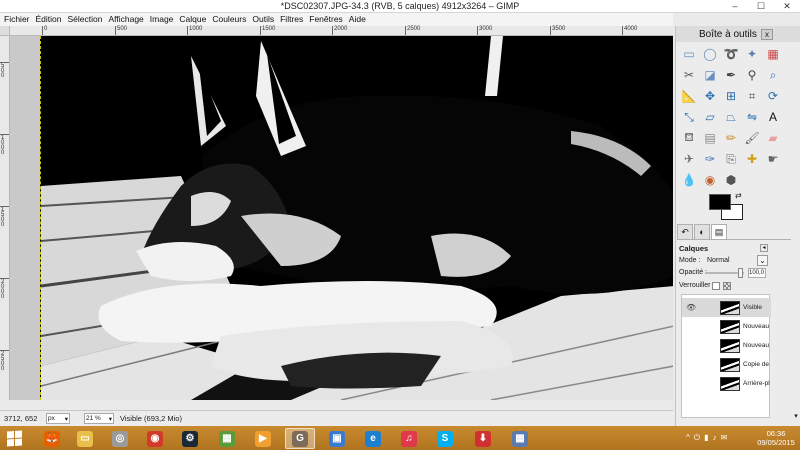 The height and width of the screenshot is (450, 800). I want to click on cage-icon: ⬢, so click(731, 180).